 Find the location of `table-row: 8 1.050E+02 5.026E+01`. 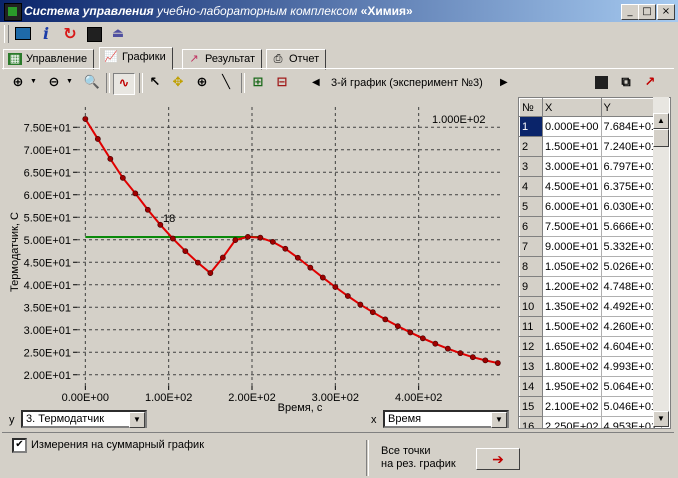

table-row: 8 1.050E+02 5.026E+01 is located at coordinates (590, 266).